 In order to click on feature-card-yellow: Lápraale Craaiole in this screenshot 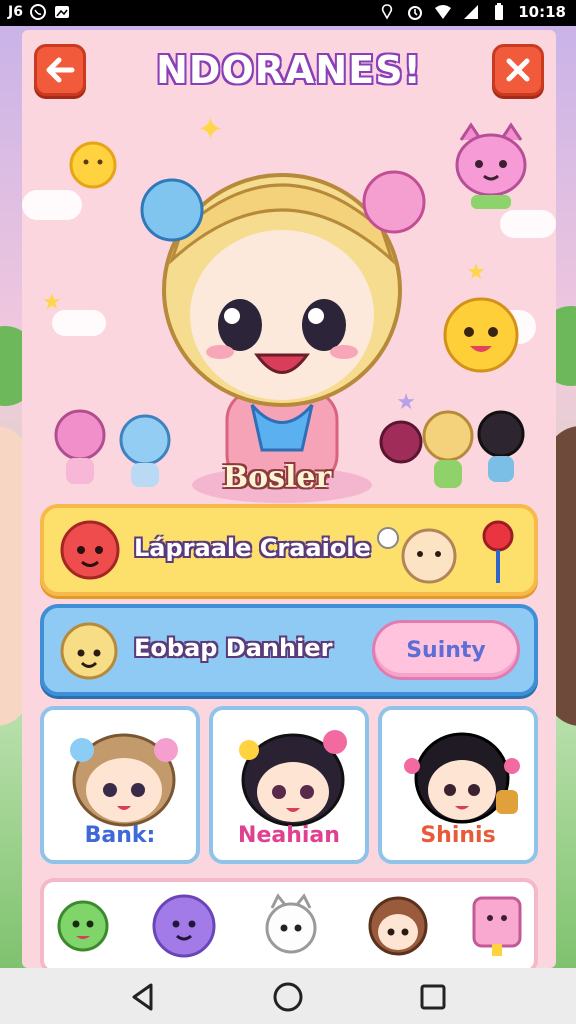, I will do `click(289, 550)`.